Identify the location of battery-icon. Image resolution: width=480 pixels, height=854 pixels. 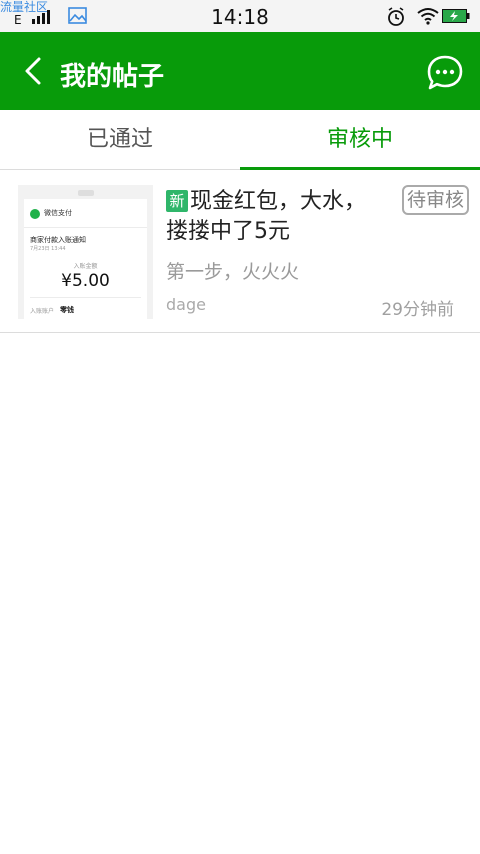
(456, 16).